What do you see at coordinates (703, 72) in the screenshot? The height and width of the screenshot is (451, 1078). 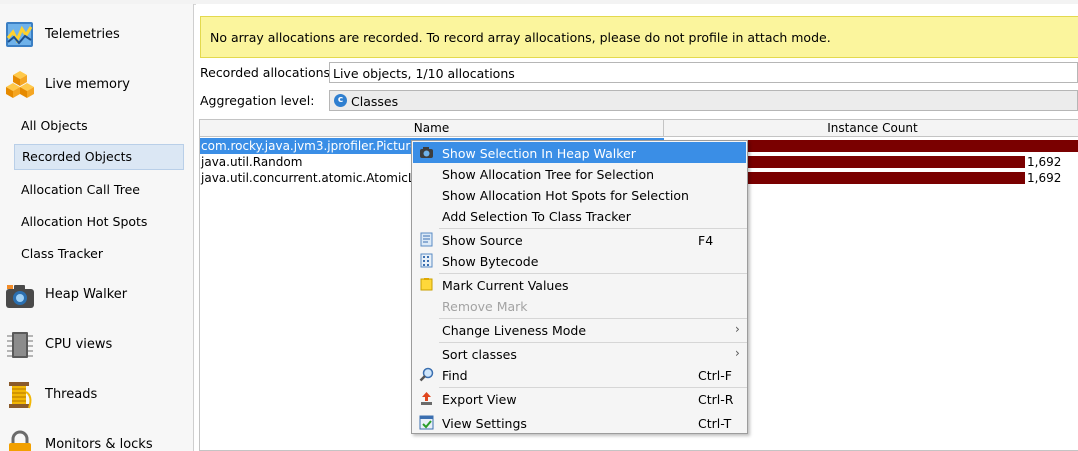 I see `recorded-allocations-field: Live objects, 1/10 allocations` at bounding box center [703, 72].